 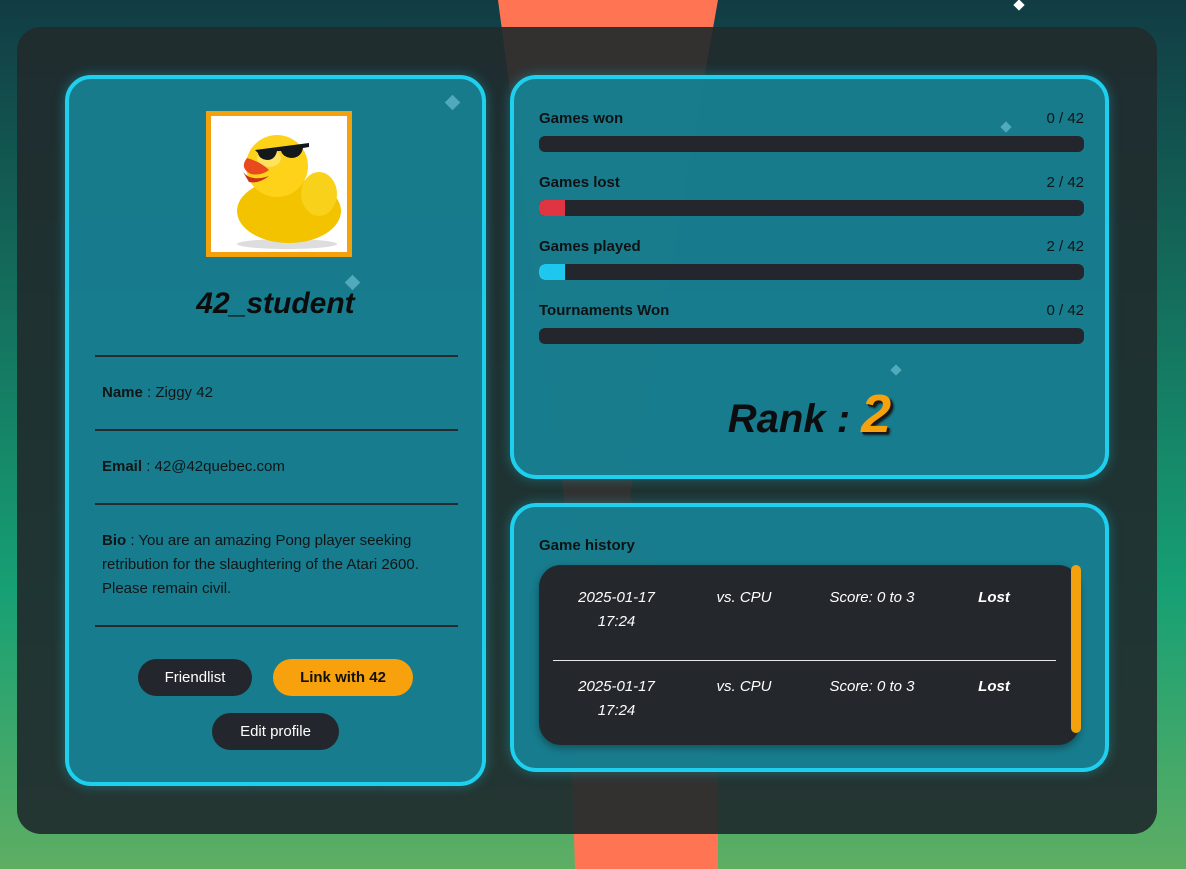 What do you see at coordinates (275, 303) in the screenshot?
I see `username-title: 42_student` at bounding box center [275, 303].